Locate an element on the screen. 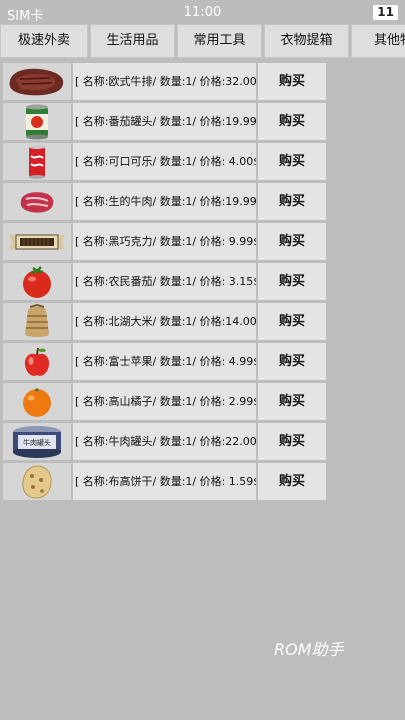 This screenshot has width=405, height=720. product-info: [ 名称:农民番茄/ 数量:1/ 价格: 3.15$] is located at coordinates (164, 281).